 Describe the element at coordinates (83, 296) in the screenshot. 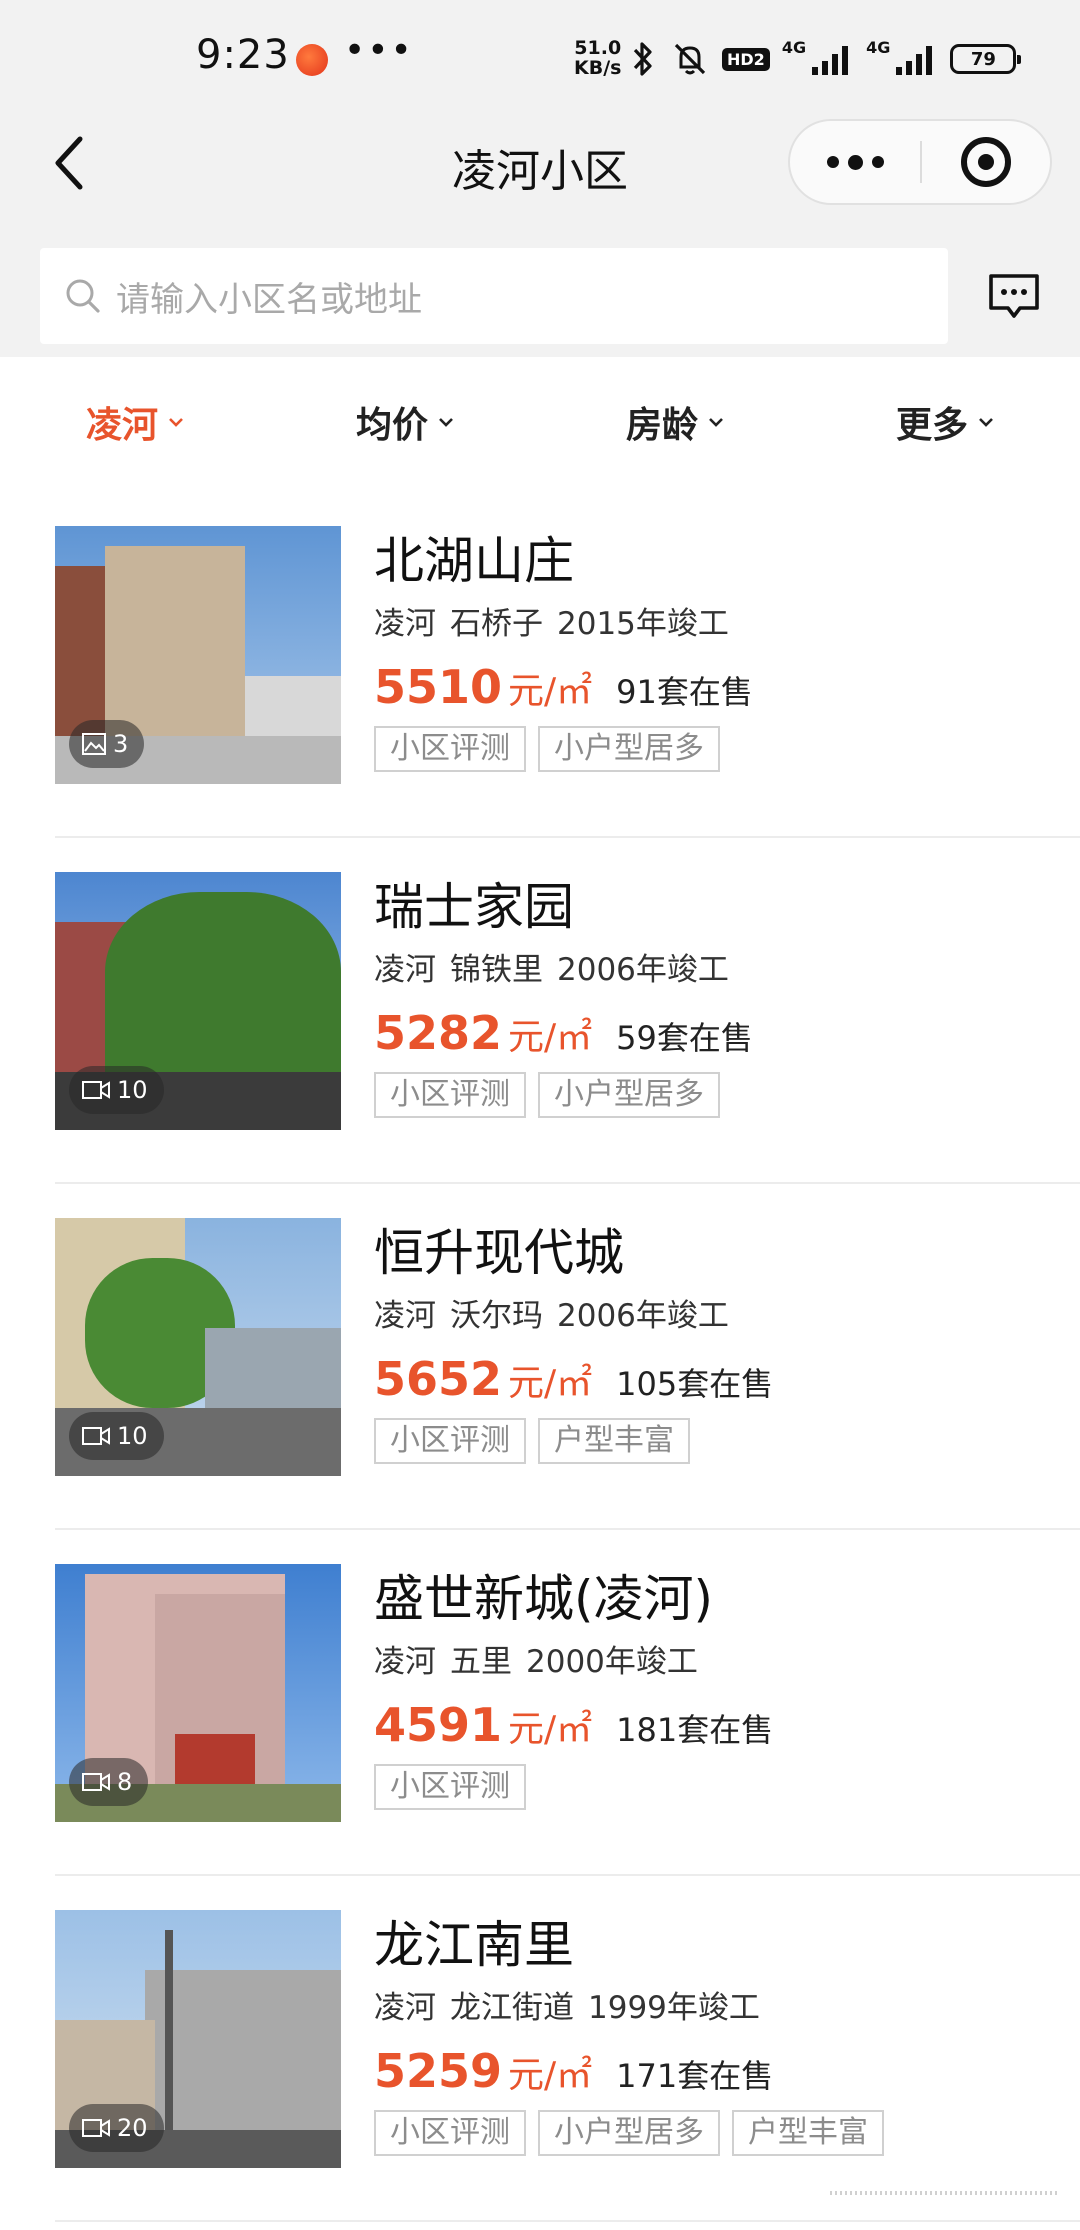

I see `search-icon` at that location.